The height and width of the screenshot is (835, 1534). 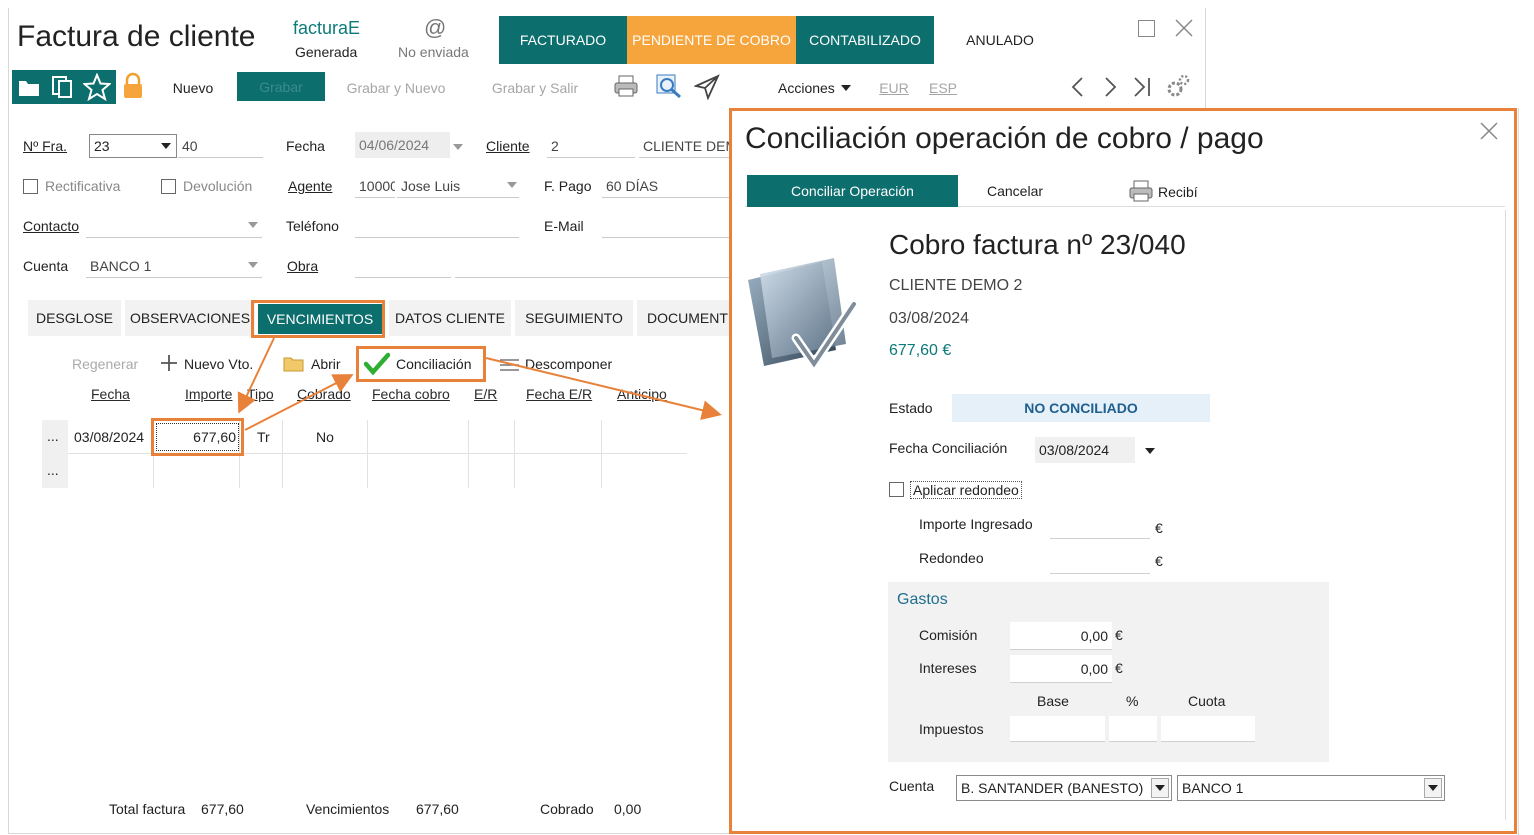 I want to click on serie-value: 23, so click(x=102, y=146).